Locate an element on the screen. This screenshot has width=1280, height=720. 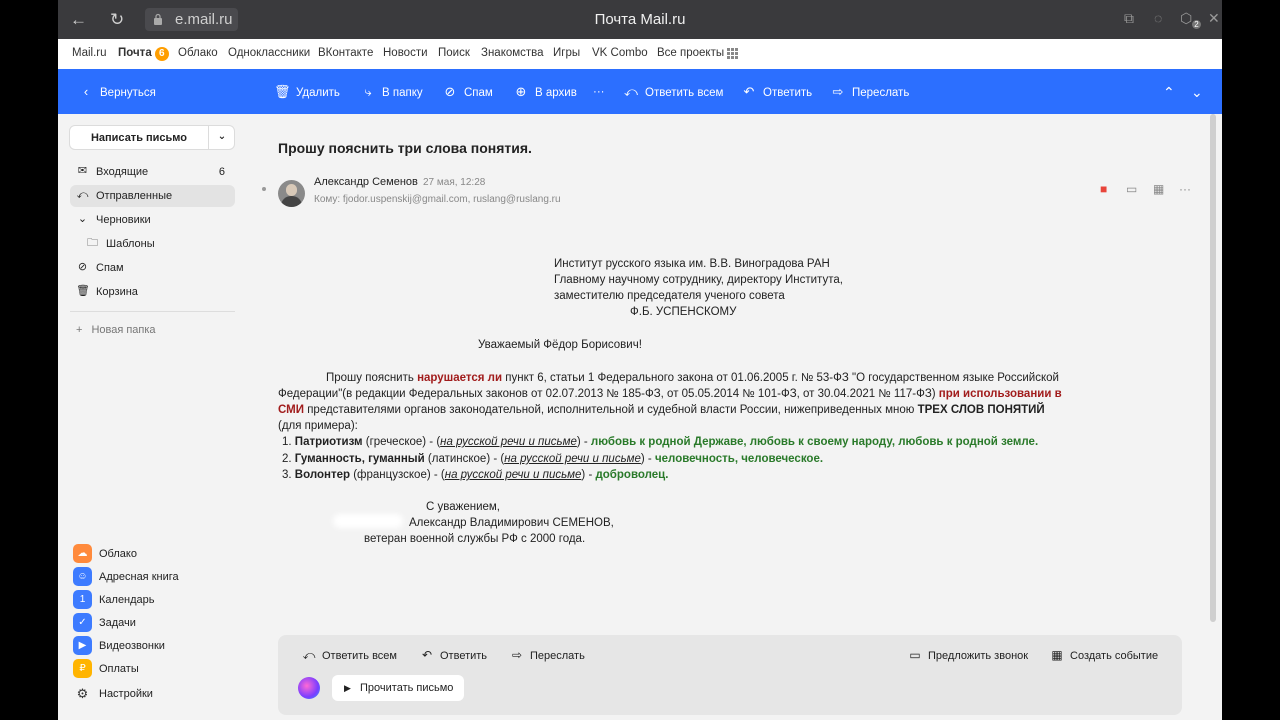
portal-link-cloud: Облако is located at coordinates (198, 53).